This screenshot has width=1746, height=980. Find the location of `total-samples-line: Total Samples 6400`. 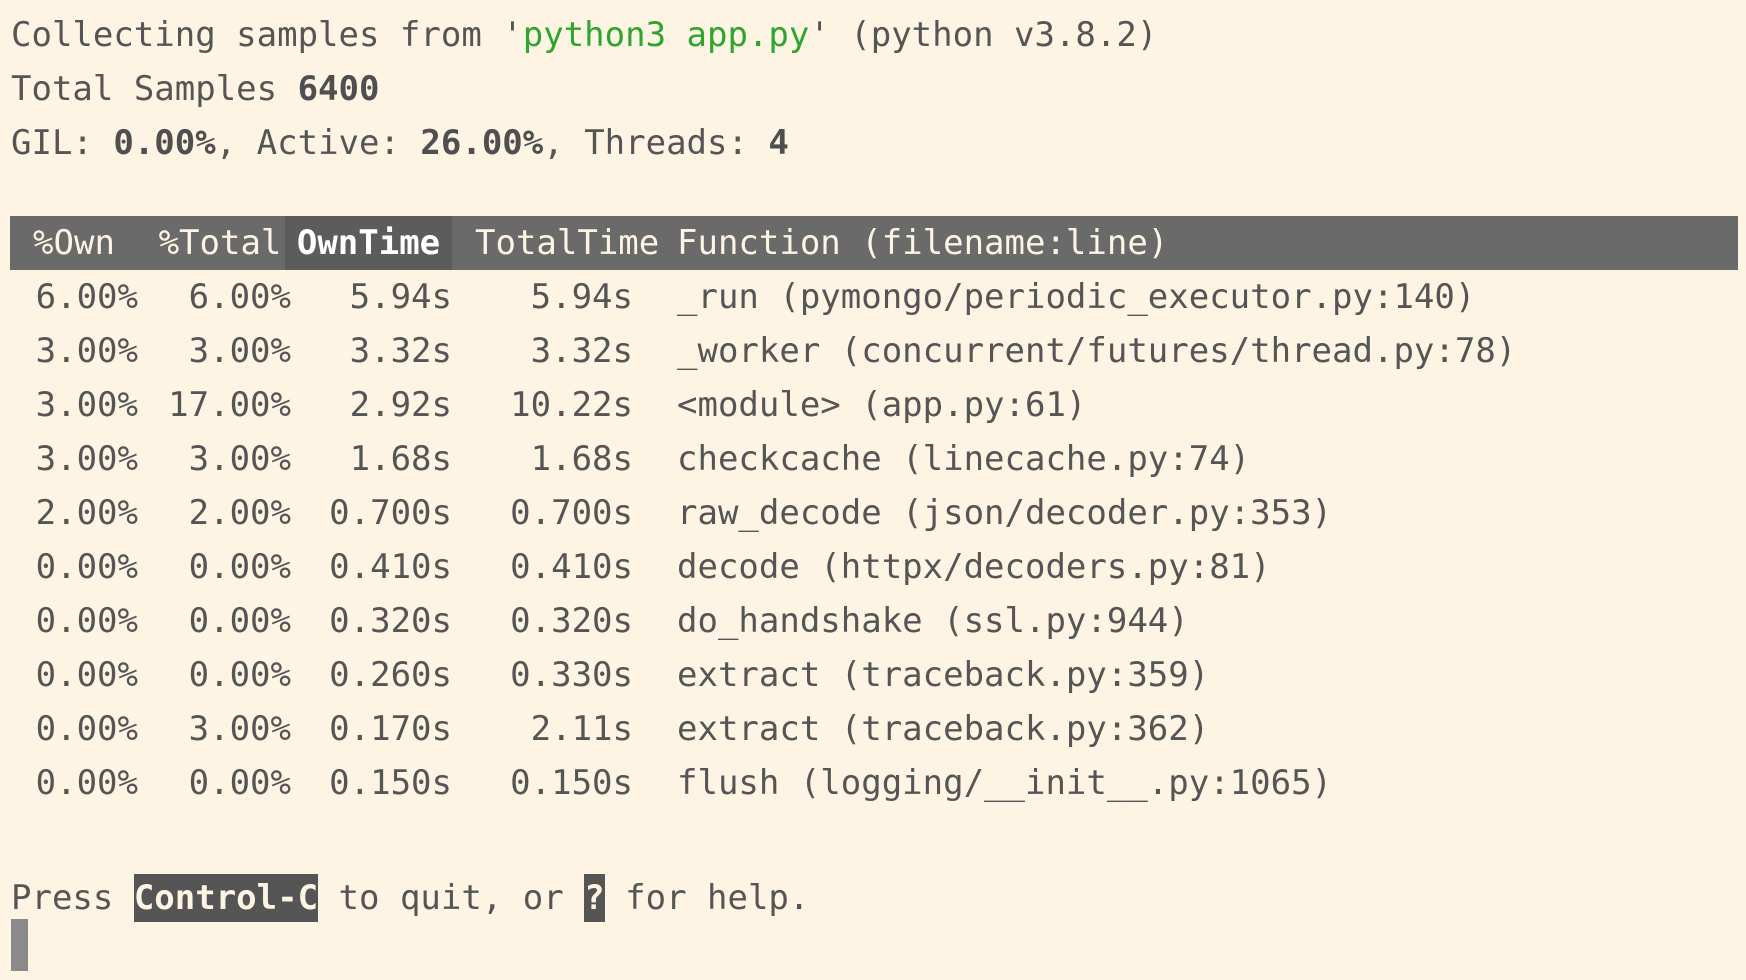

total-samples-line: Total Samples 6400 is located at coordinates (195, 89).